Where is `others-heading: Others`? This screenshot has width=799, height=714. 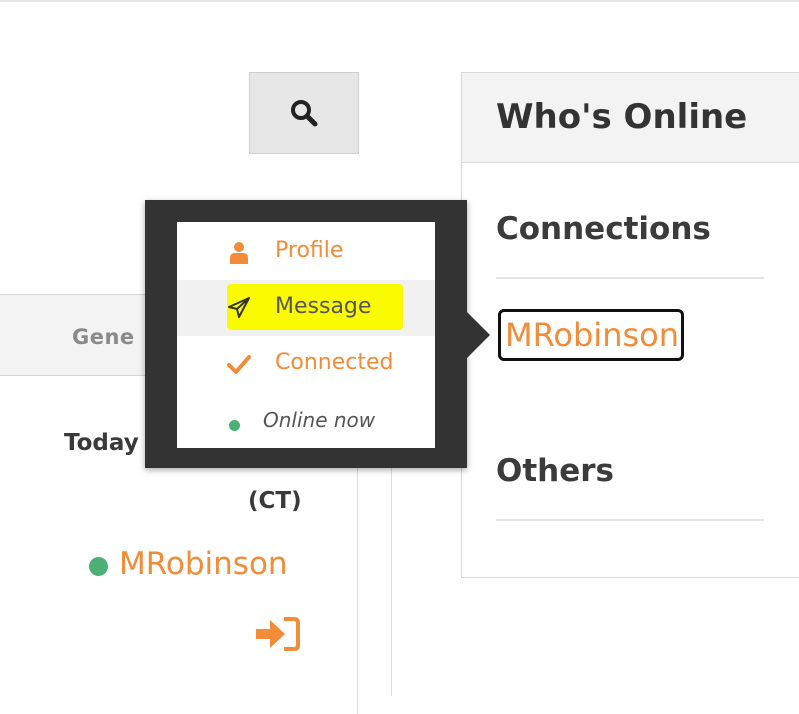 others-heading: Others is located at coordinates (555, 471).